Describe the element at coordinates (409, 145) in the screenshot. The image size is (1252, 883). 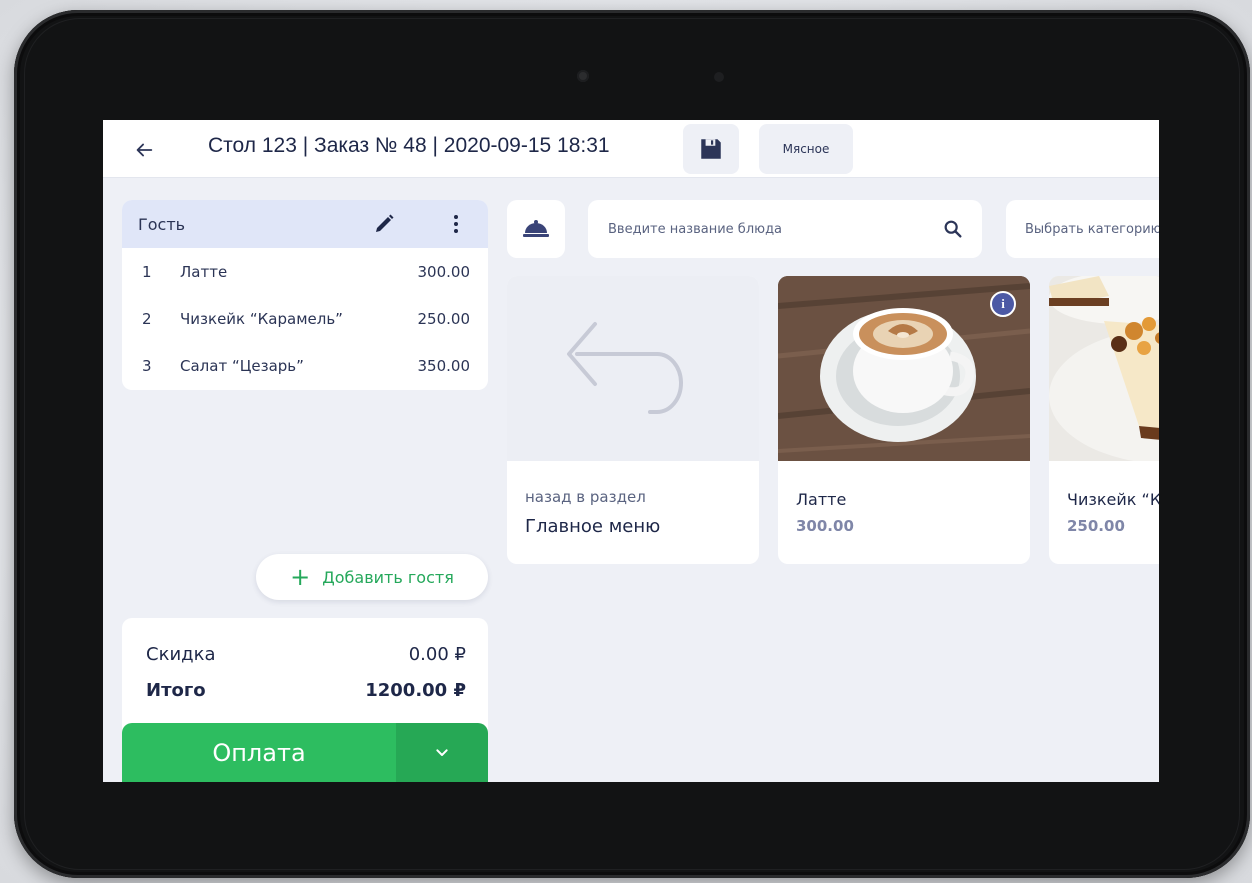
I see `order-title: Стол 123 | Заказ № 48 | 2020-09-15 18:31` at that location.